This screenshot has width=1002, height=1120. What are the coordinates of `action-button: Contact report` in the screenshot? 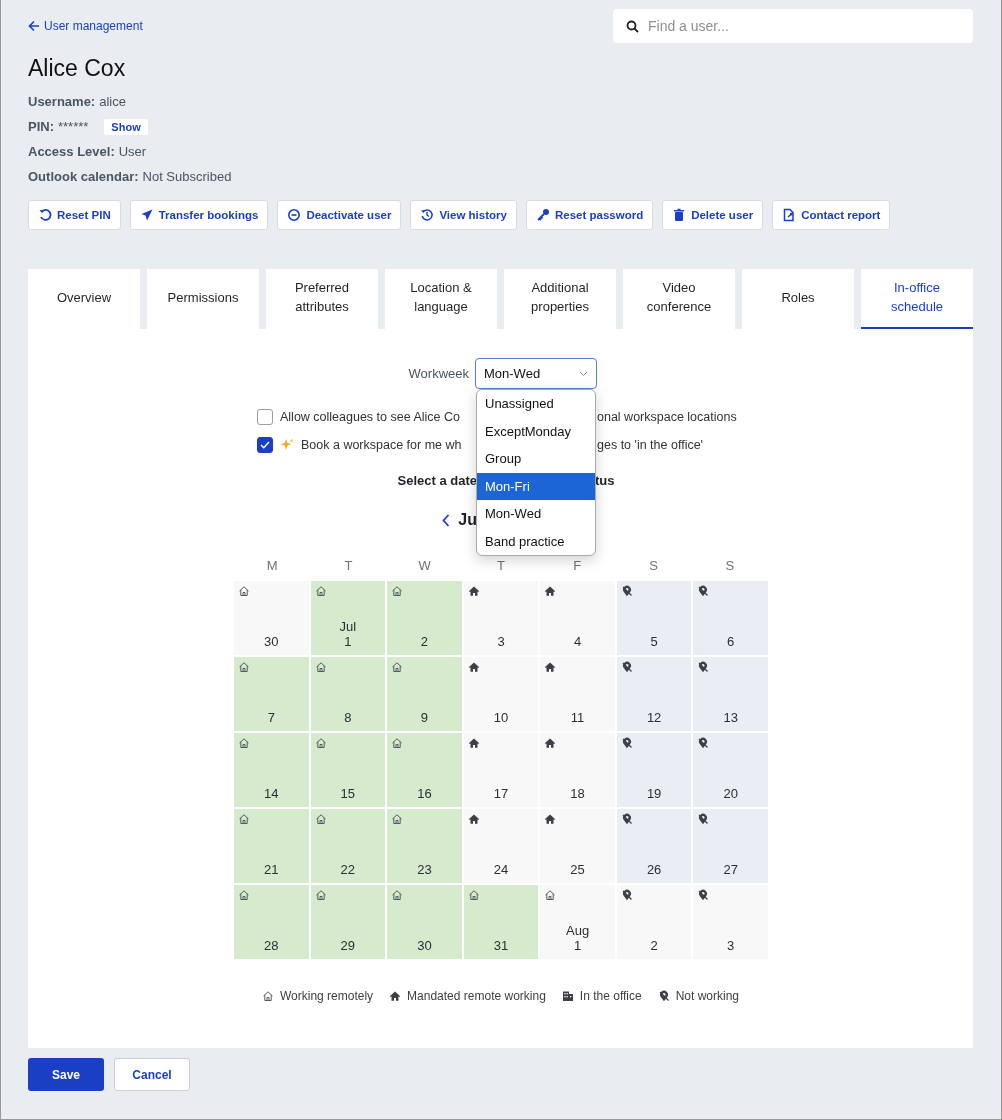 It's located at (831, 215).